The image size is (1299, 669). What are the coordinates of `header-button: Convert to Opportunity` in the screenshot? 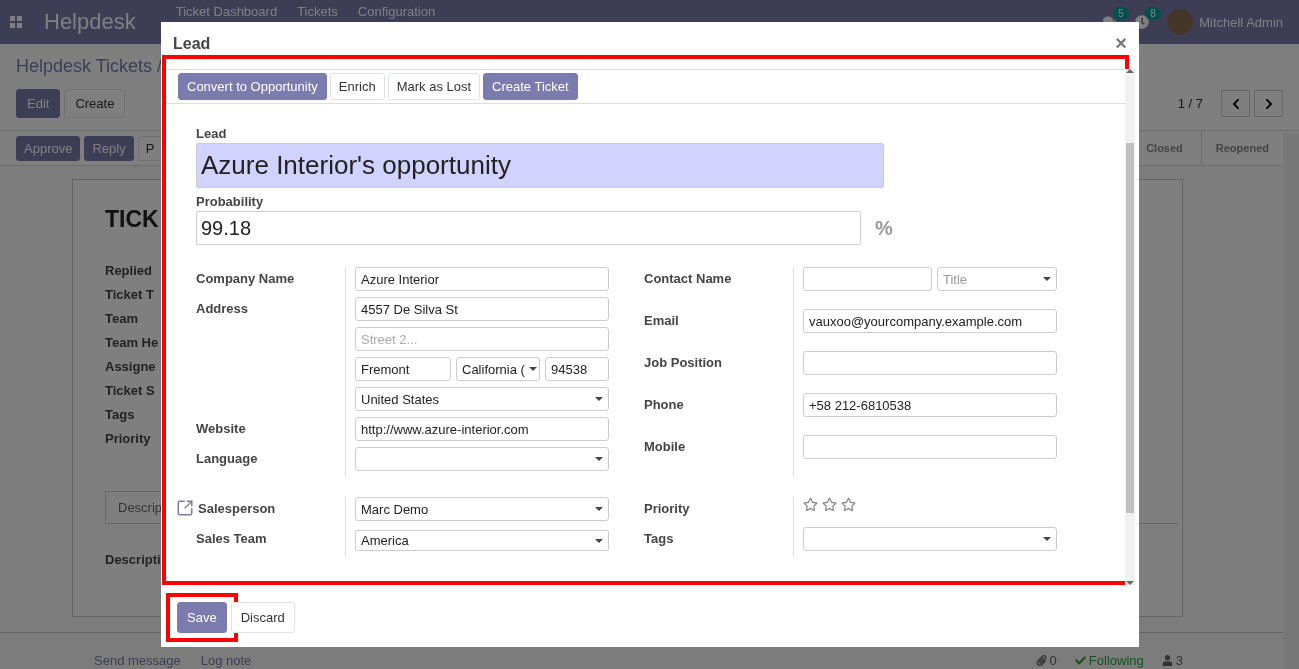 It's located at (252, 86).